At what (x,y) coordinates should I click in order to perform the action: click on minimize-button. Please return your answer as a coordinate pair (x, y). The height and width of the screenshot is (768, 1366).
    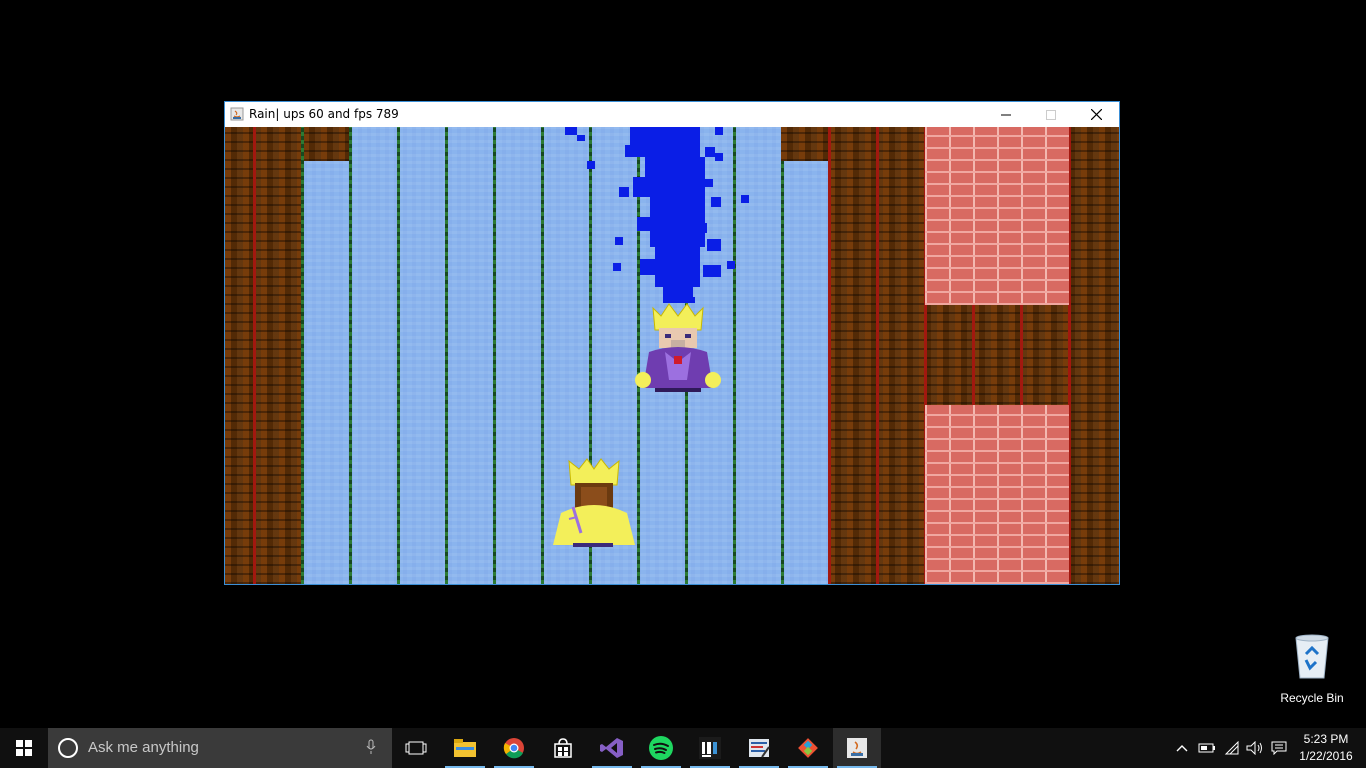
    Looking at the image, I should click on (1006, 114).